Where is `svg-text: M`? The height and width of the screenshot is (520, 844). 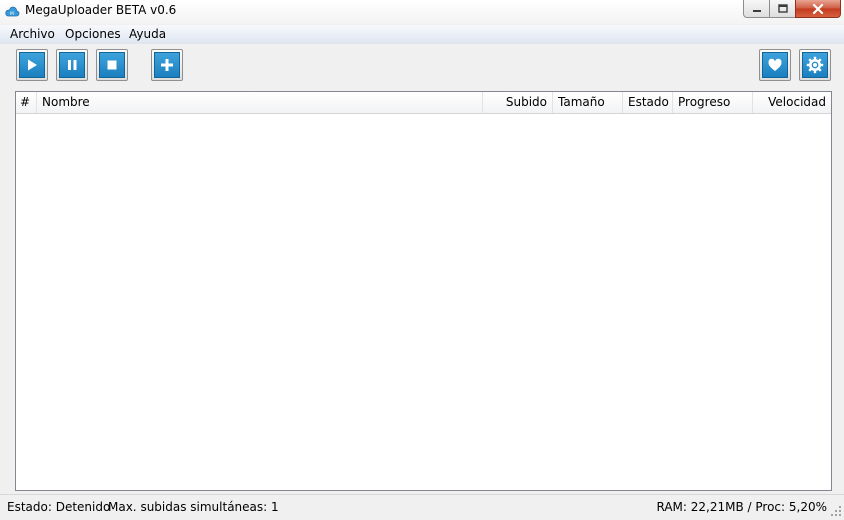
svg-text: M is located at coordinates (12, 14).